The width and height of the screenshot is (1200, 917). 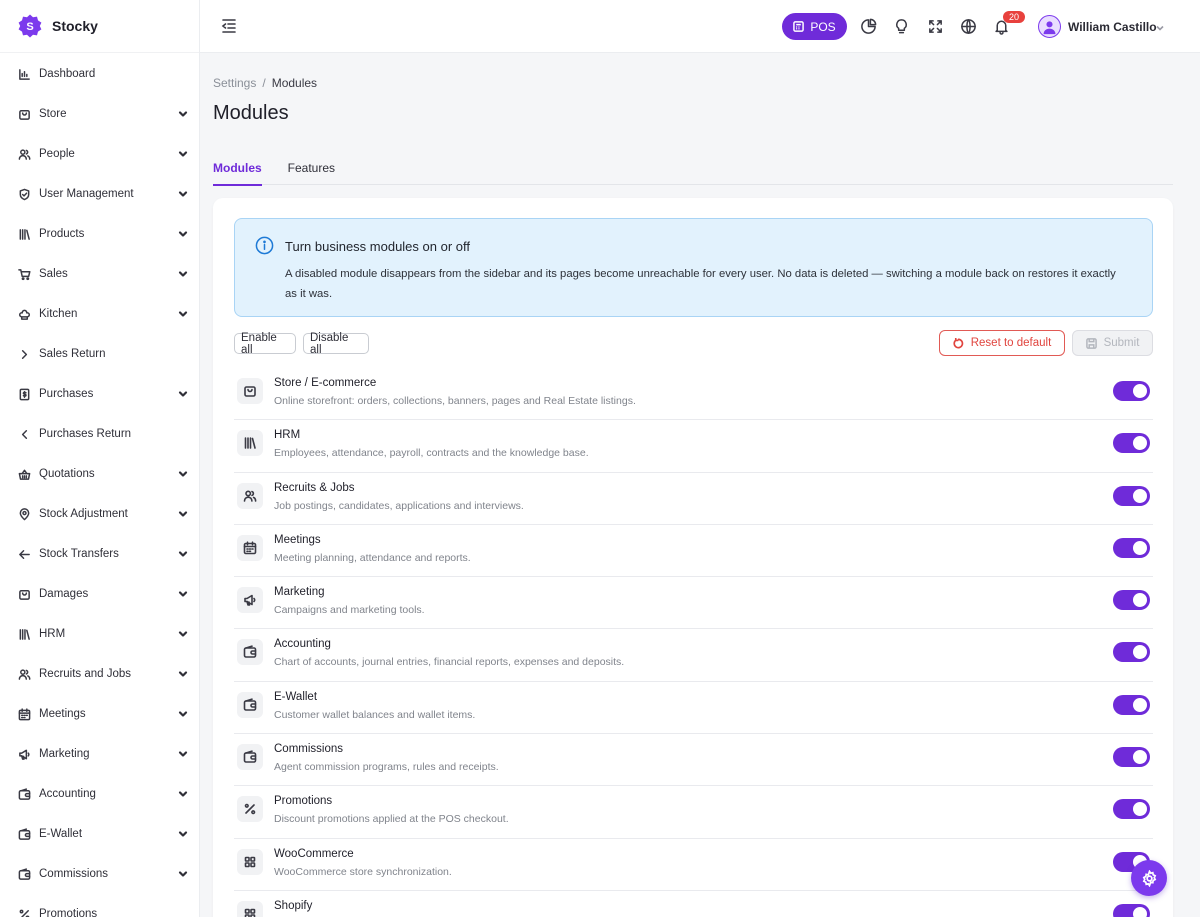 What do you see at coordinates (99, 514) in the screenshot?
I see `sidebar-item-stock-adjustment: Stock Adjustment` at bounding box center [99, 514].